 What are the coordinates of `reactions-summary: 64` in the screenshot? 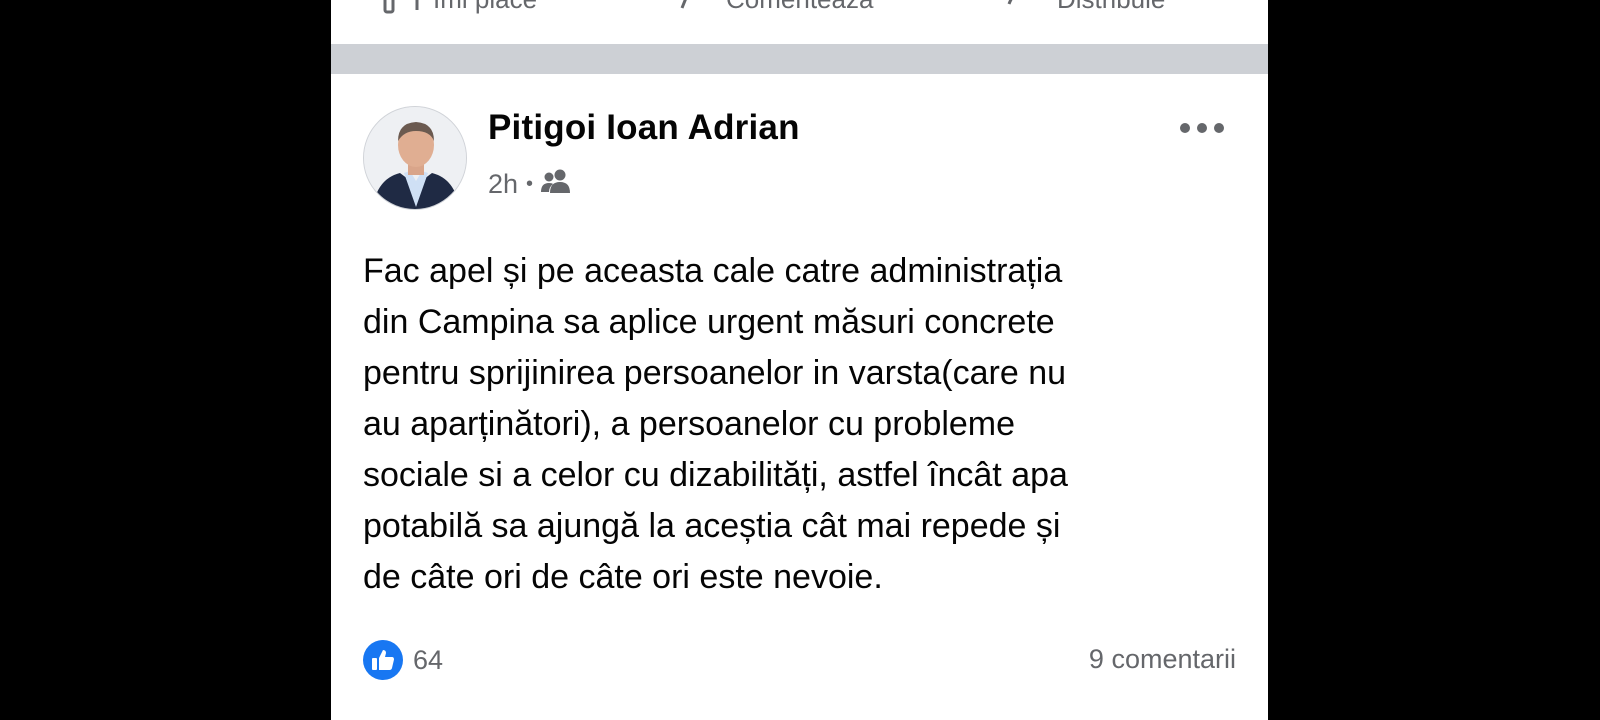 It's located at (403, 660).